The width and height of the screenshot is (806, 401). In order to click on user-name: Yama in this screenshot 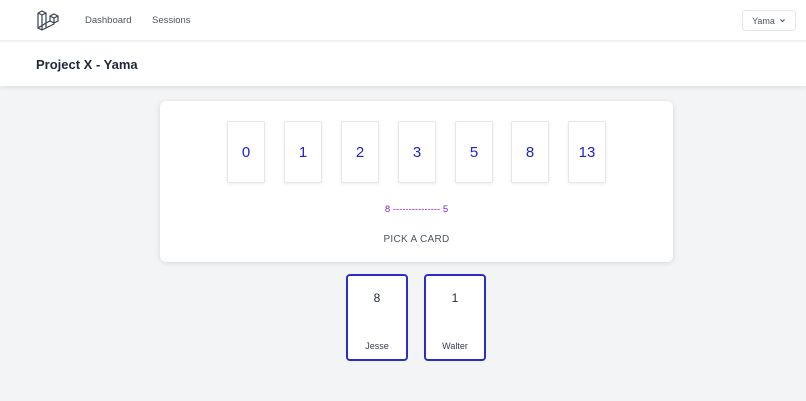, I will do `click(763, 20)`.